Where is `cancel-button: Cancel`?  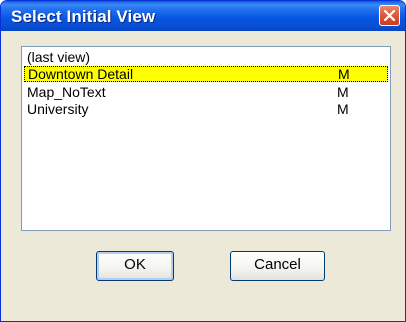 cancel-button: Cancel is located at coordinates (277, 266).